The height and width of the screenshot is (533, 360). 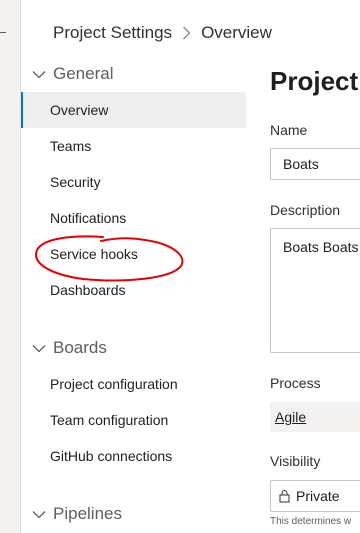 I want to click on nav-item-label: Team configuration, so click(x=109, y=420).